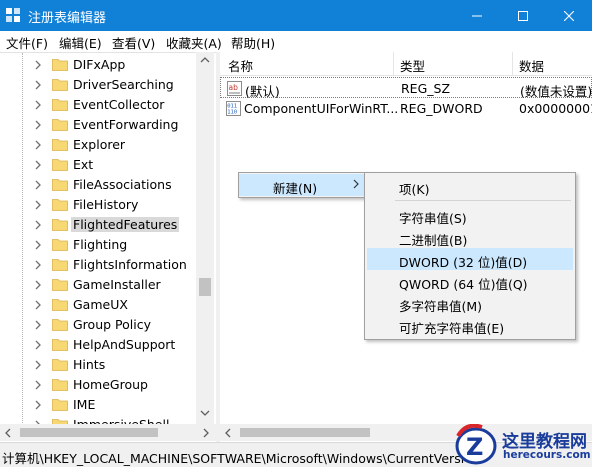  Describe the element at coordinates (295, 188) in the screenshot. I see `menu-item-new-label: 新建(N)` at that location.